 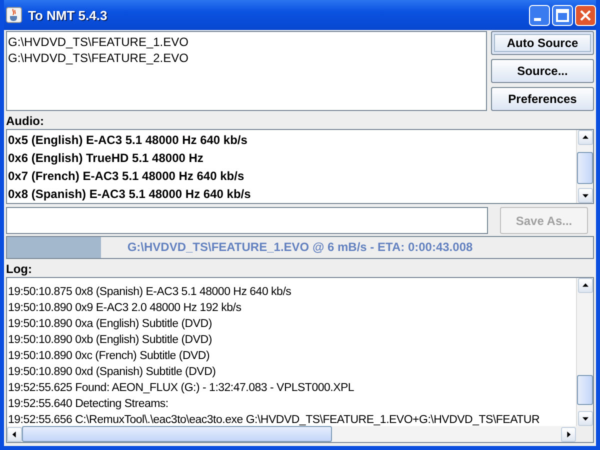 What do you see at coordinates (14, 434) in the screenshot?
I see `scroll-left-icon` at bounding box center [14, 434].